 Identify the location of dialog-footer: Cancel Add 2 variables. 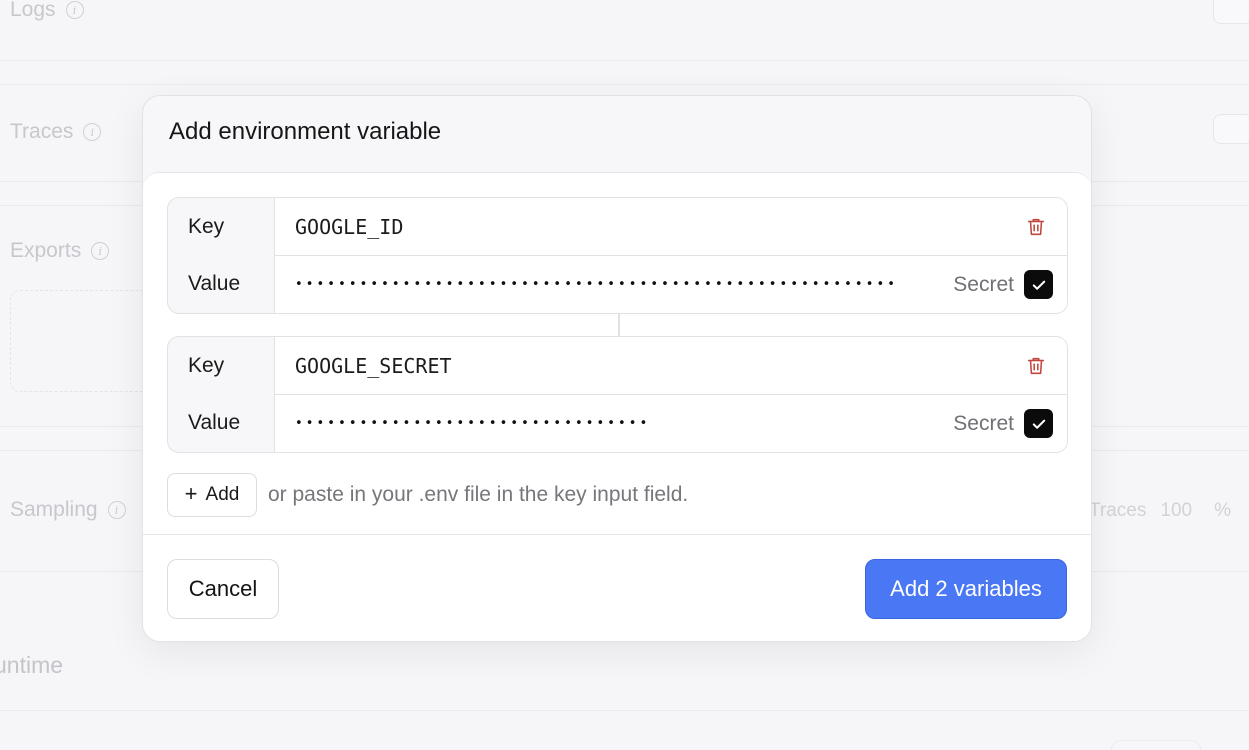
(617, 587).